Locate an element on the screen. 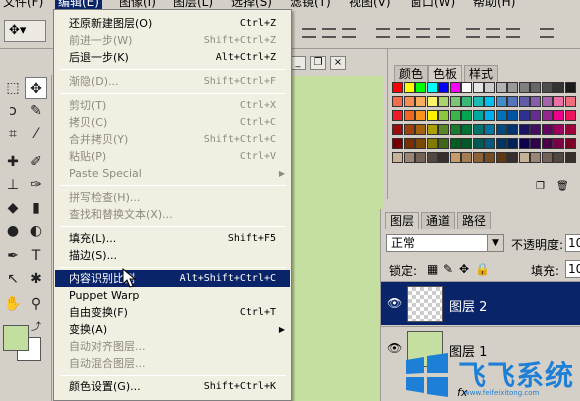 This screenshot has height=401, width=580. menu-item-paste-special: Paste Special ▶ is located at coordinates (172, 173).